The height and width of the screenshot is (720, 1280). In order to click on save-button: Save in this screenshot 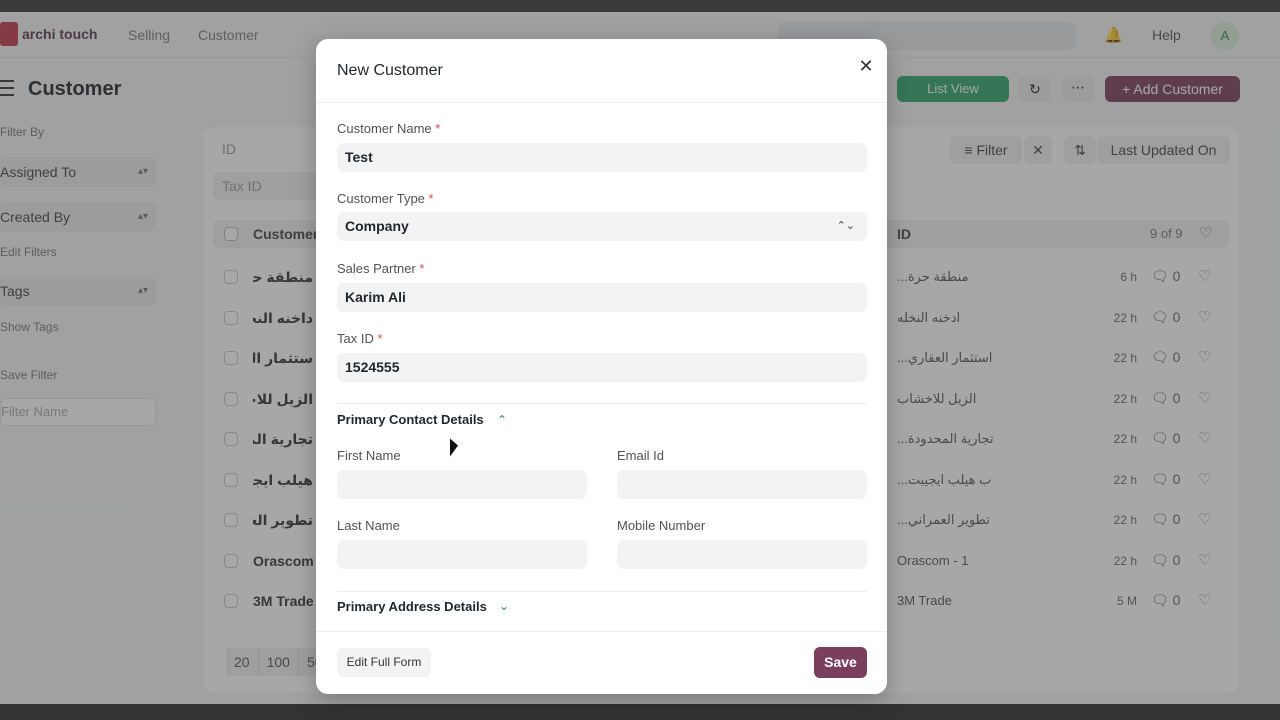, I will do `click(840, 662)`.